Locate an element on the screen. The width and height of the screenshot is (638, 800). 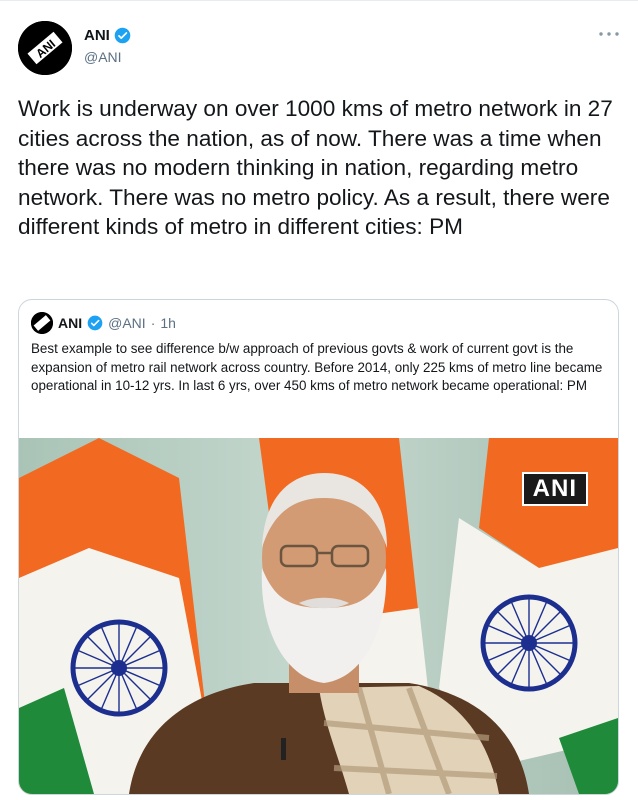
quoted-avatar is located at coordinates (42, 323).